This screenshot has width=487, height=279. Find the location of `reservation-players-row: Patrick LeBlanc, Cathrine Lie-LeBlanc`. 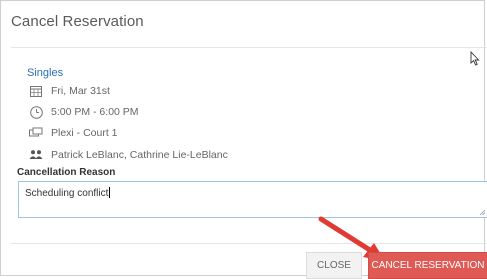

reservation-players-row: Patrick LeBlanc, Cathrine Lie-LeBlanc is located at coordinates (128, 155).